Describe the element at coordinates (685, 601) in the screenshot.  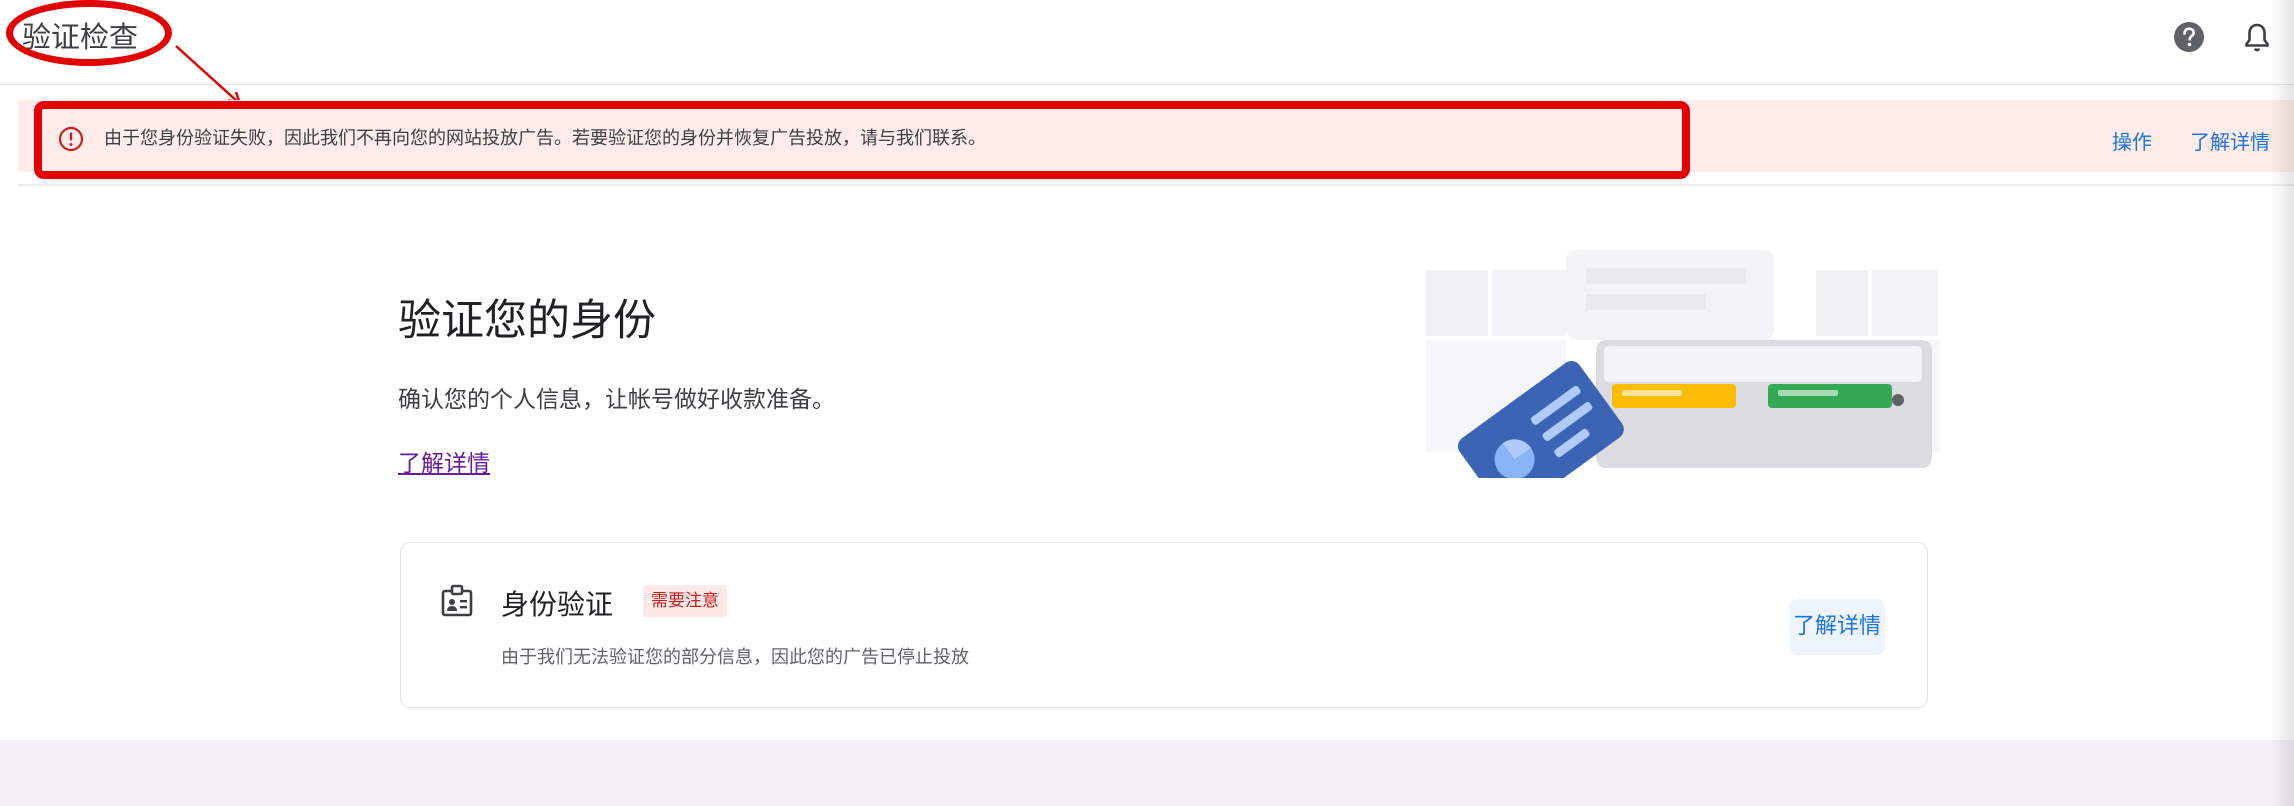
I see `status-badge: 需要注意` at that location.